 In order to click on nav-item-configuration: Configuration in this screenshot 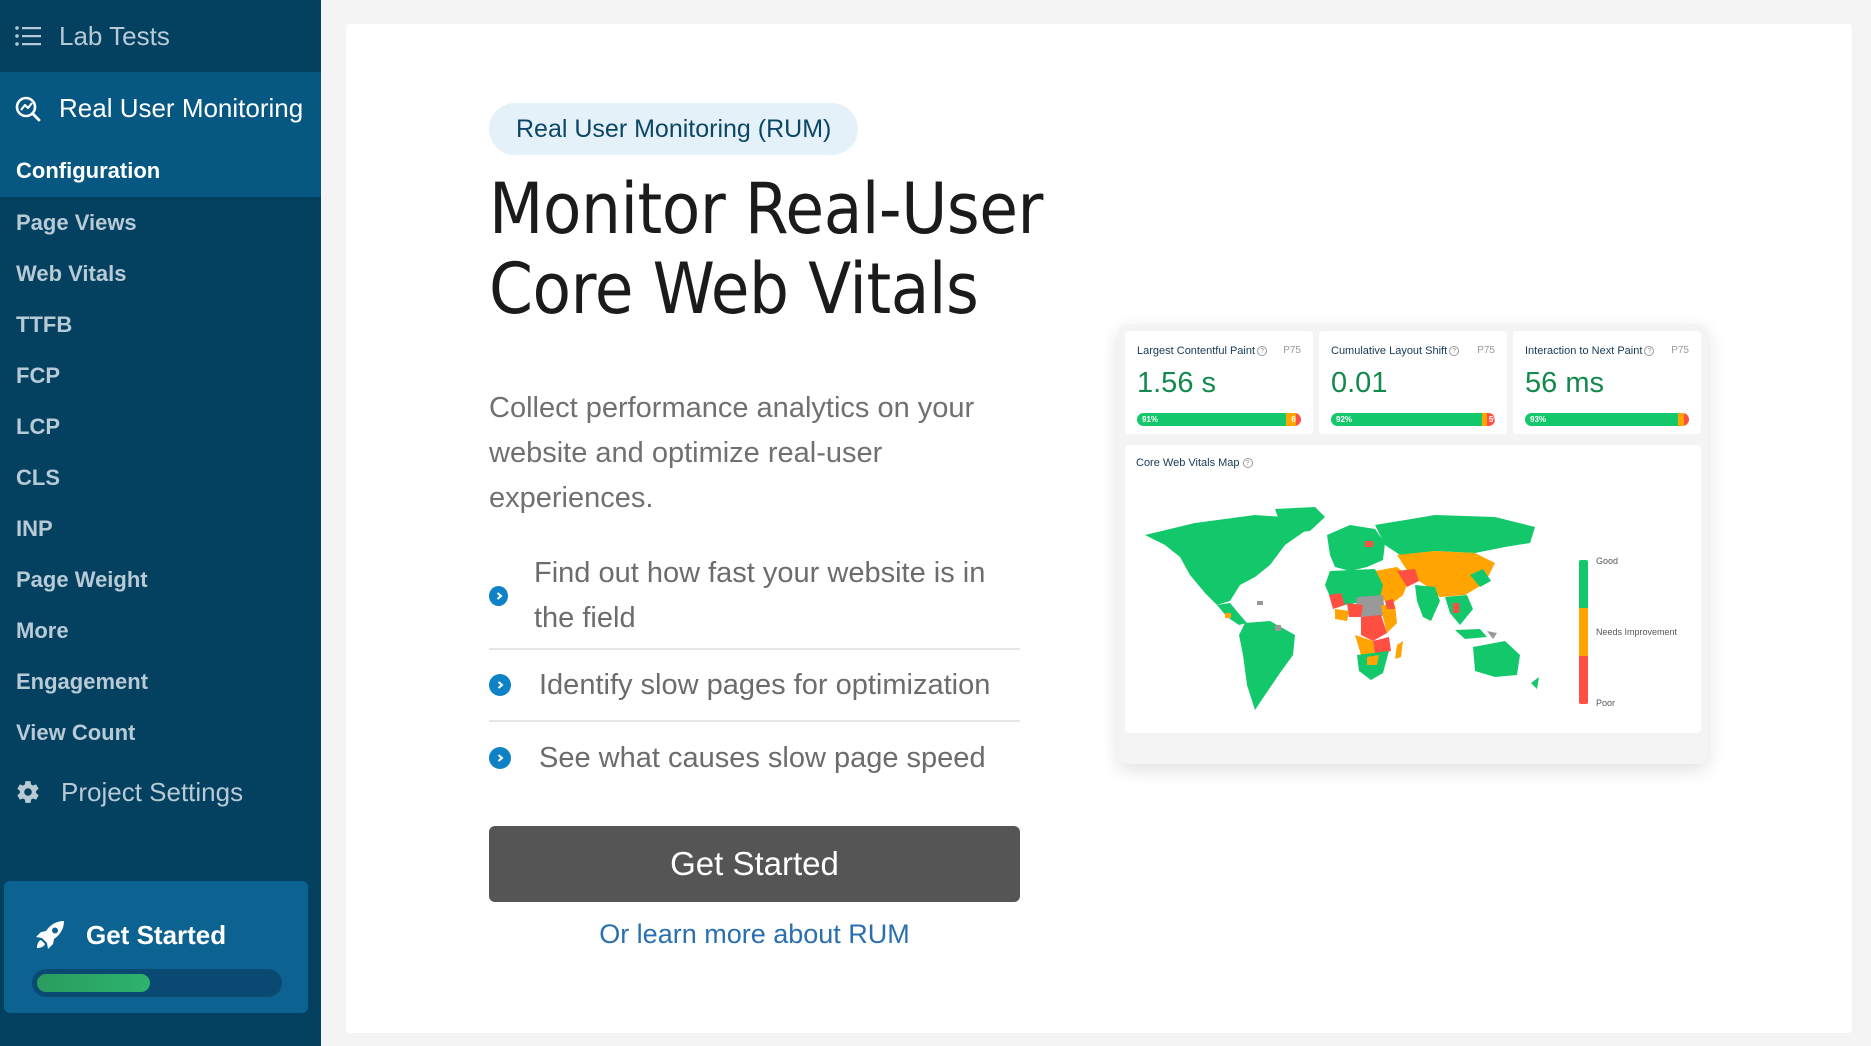, I will do `click(160, 171)`.